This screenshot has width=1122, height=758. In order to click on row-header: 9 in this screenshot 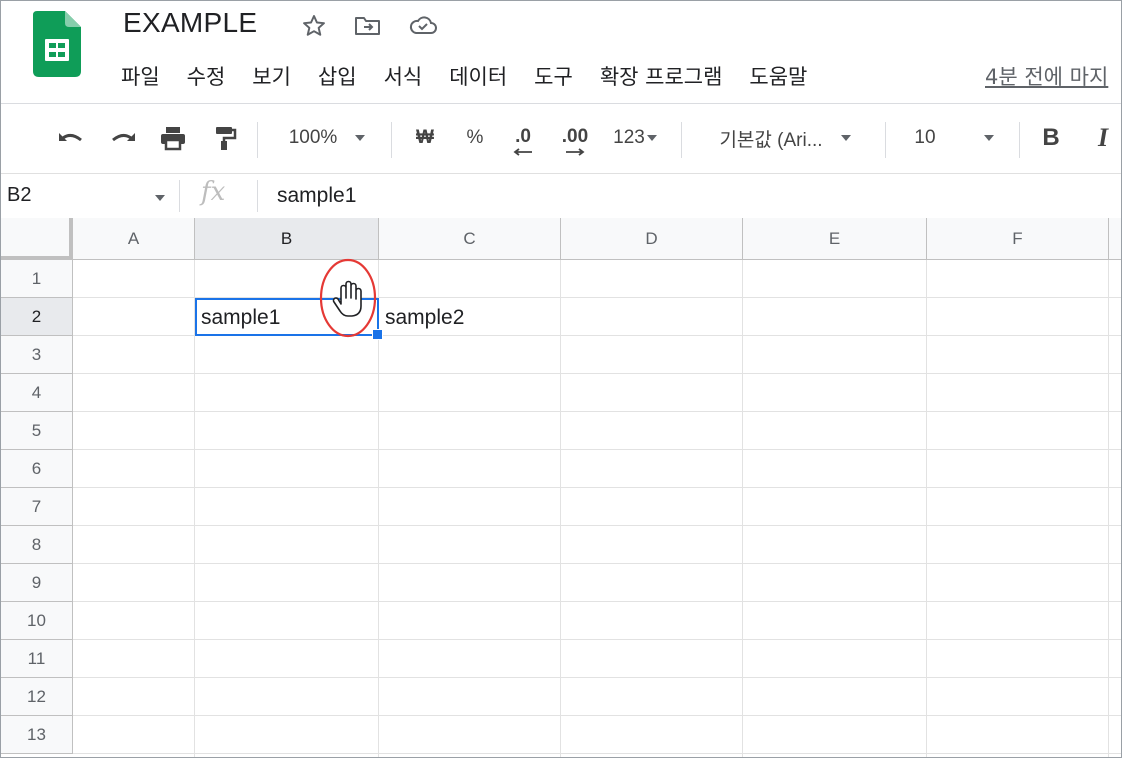, I will do `click(37, 583)`.